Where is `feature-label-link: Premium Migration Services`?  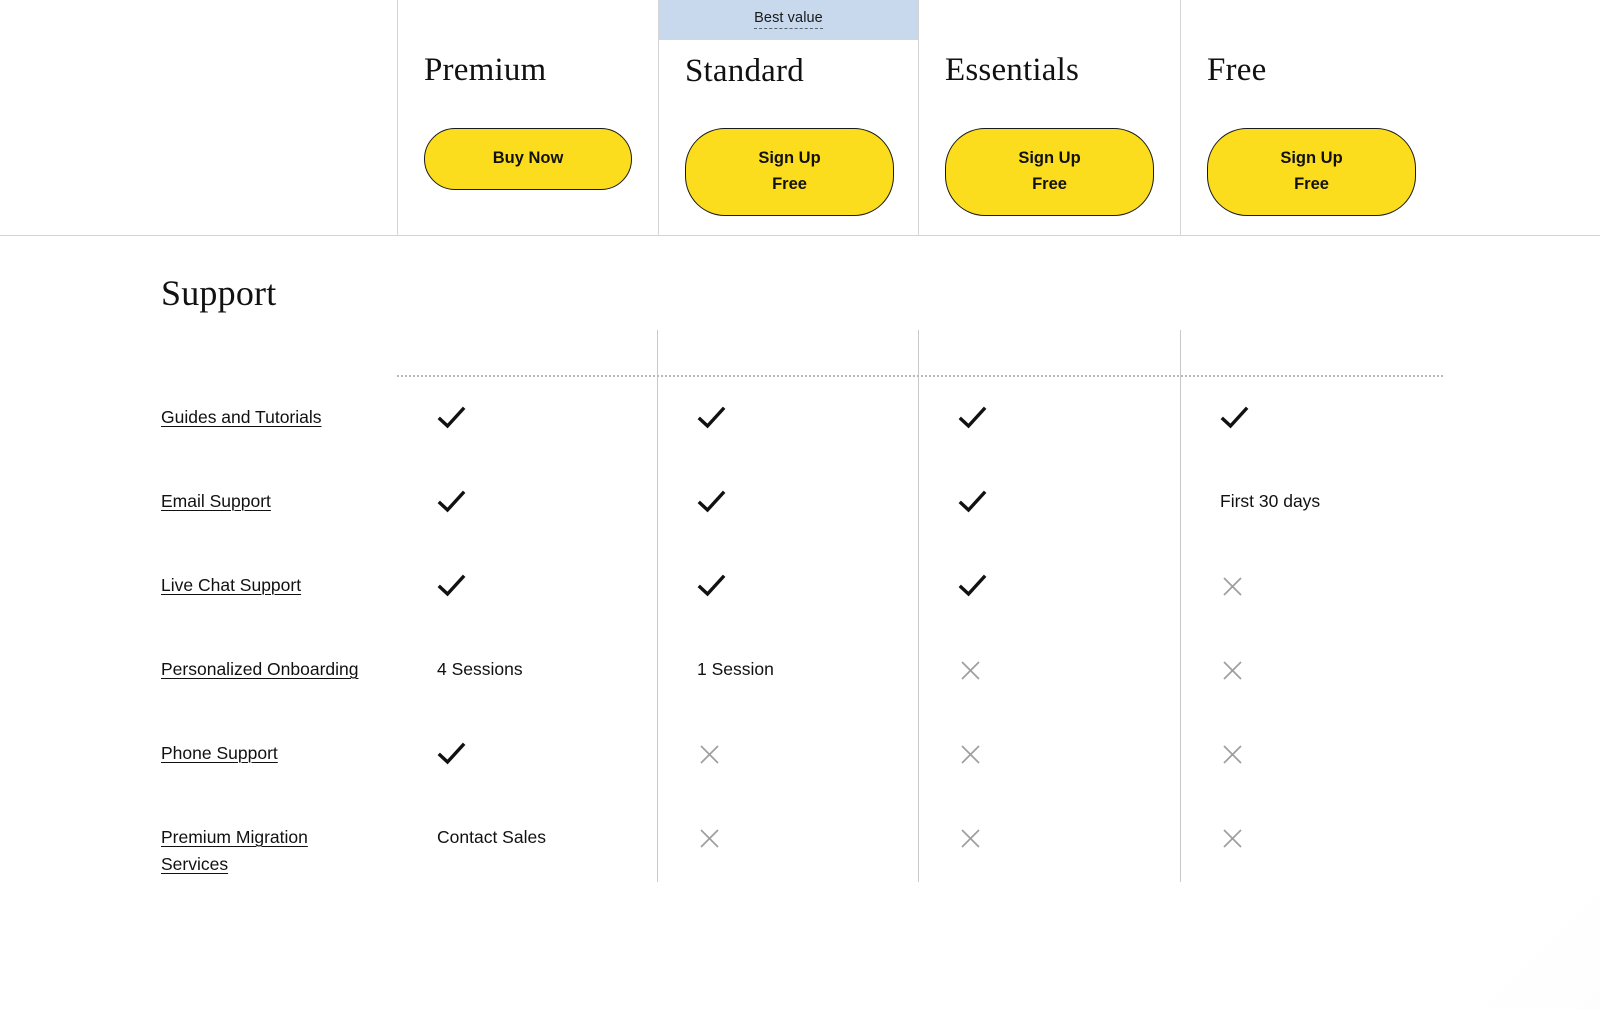 feature-label-link: Premium Migration Services is located at coordinates (268, 851).